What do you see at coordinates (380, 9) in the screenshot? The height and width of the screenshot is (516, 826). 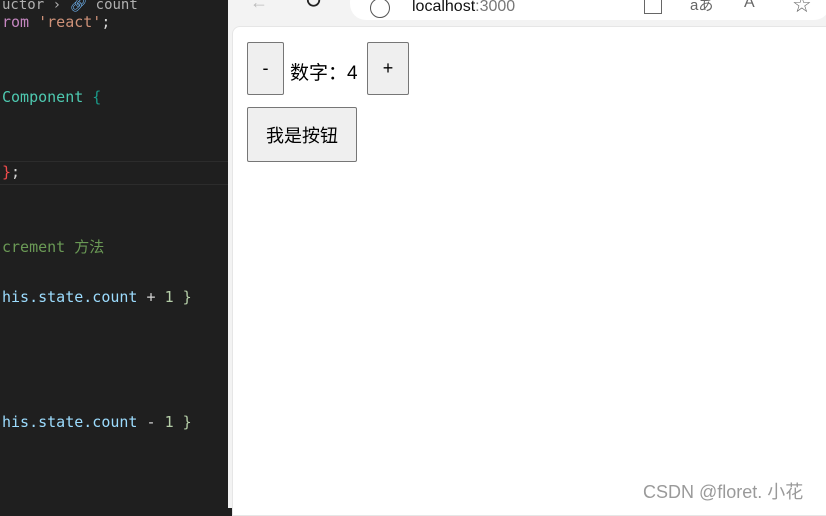 I see `info-icon` at bounding box center [380, 9].